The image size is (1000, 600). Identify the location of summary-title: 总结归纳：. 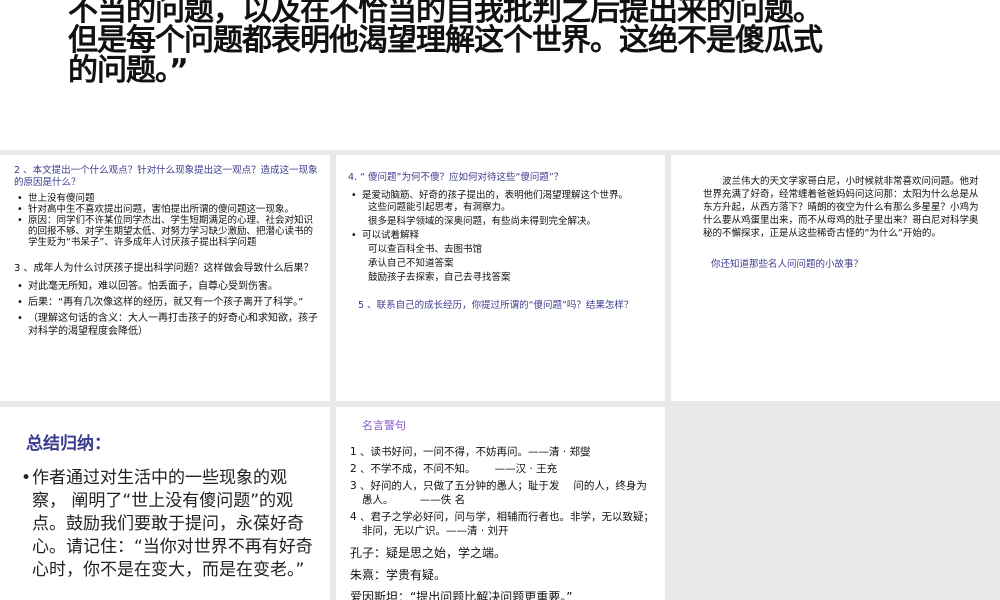
(68, 444).